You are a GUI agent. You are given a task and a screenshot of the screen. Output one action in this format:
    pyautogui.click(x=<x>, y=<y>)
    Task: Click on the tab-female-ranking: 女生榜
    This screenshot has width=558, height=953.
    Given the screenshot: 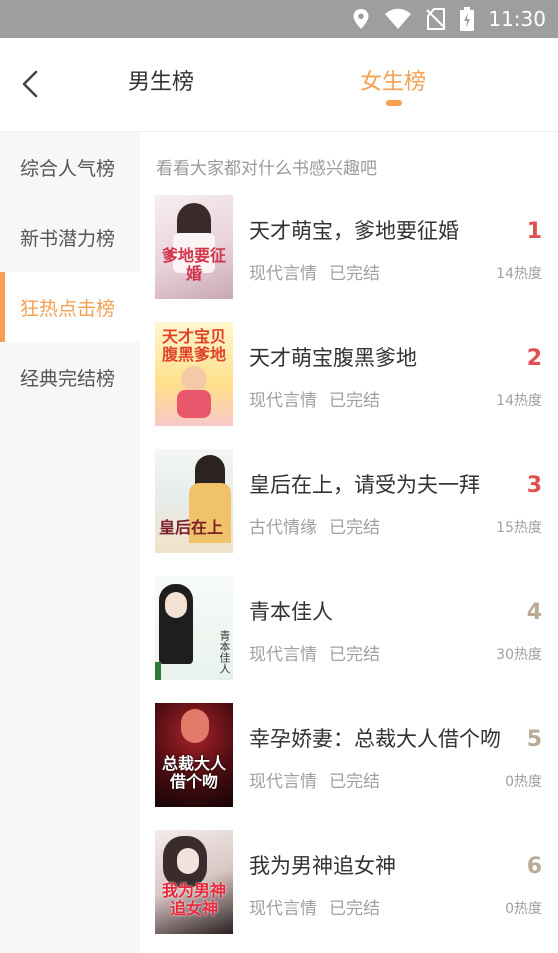 What is the action you would take?
    pyautogui.click(x=393, y=80)
    